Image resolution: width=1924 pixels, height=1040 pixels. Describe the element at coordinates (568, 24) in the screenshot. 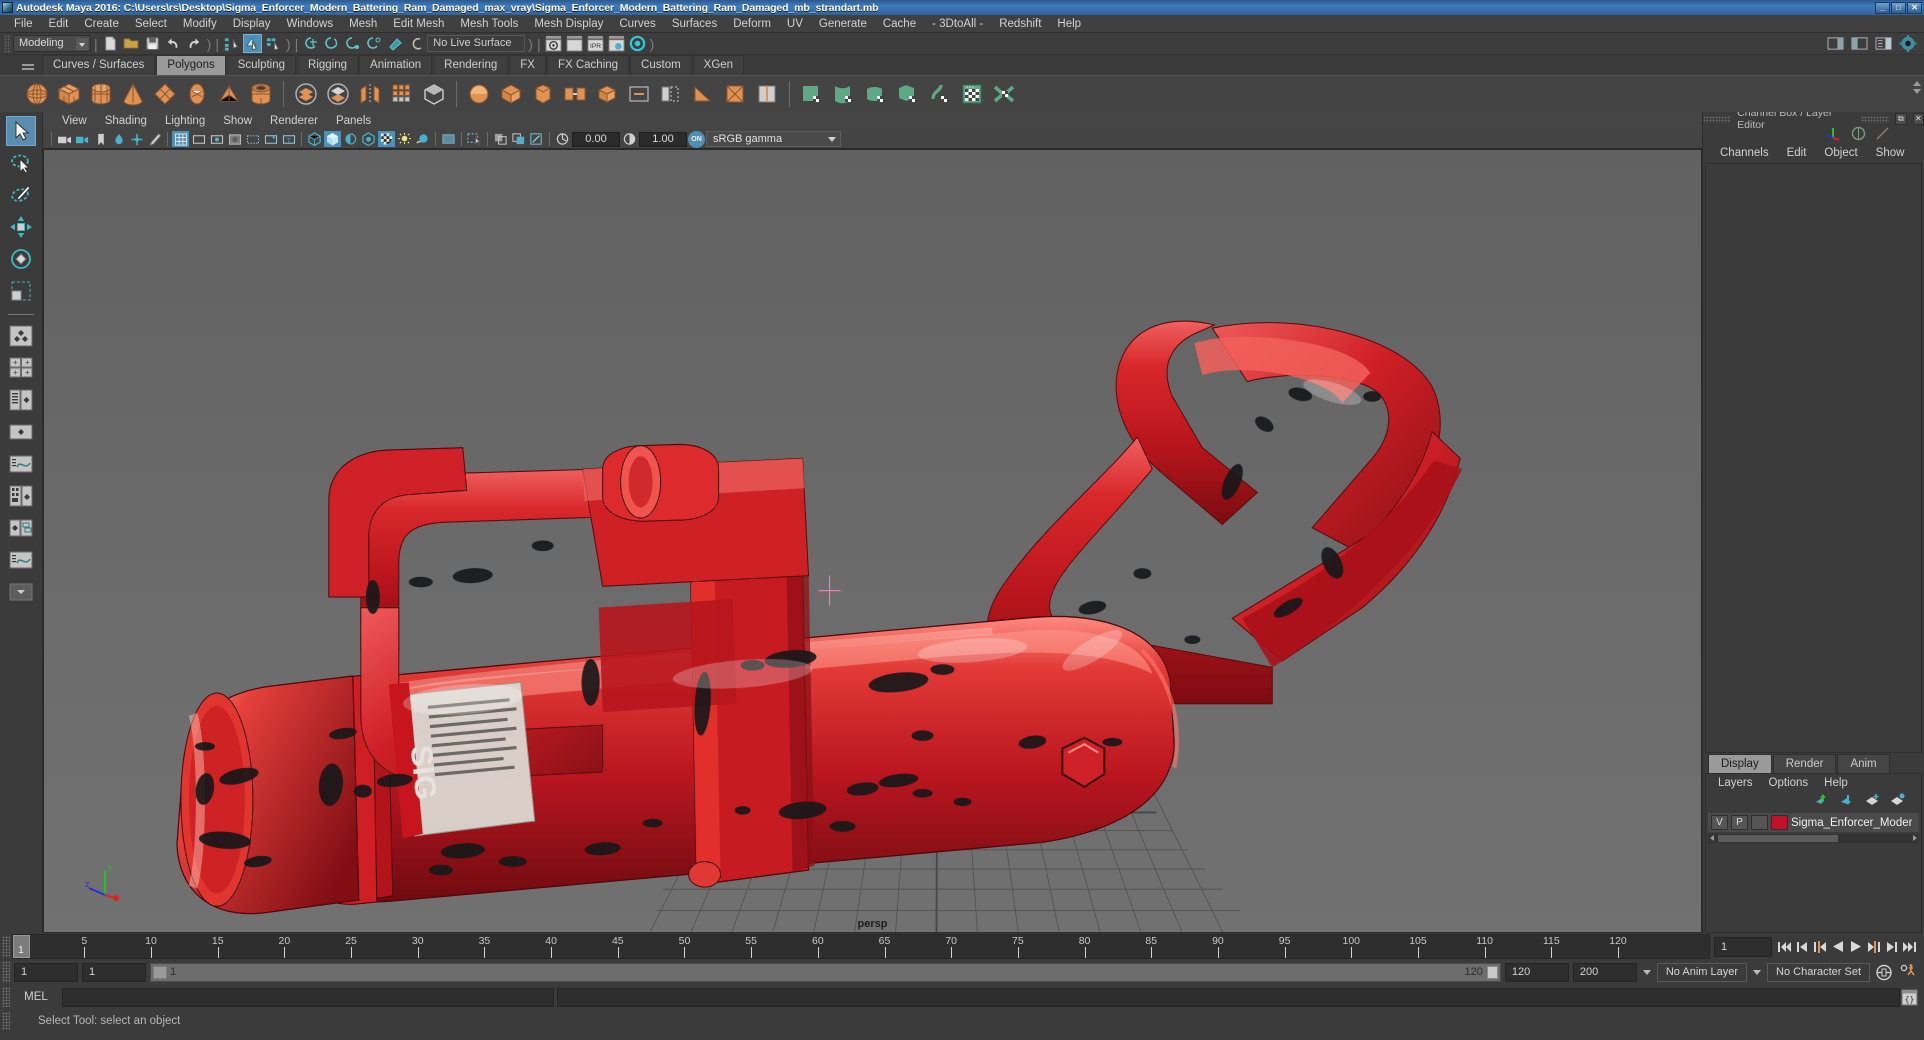

I see `menu-item-mesh-display: Mesh Display` at that location.